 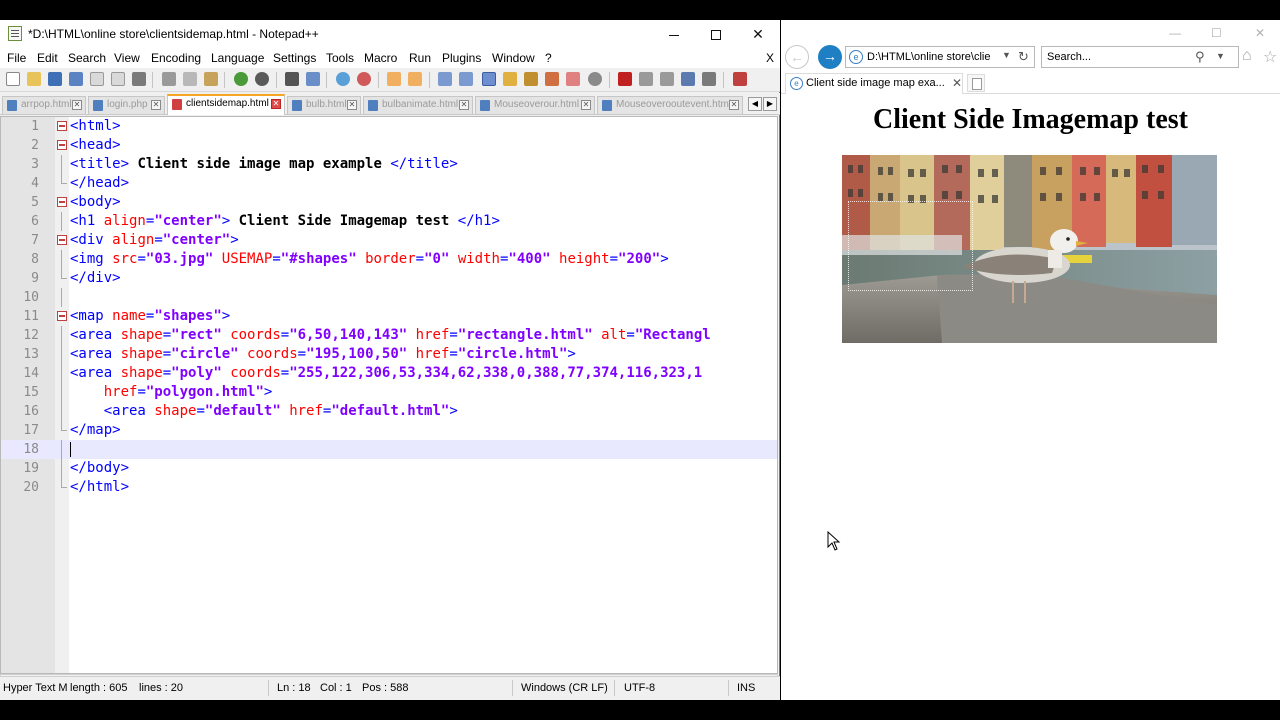 What do you see at coordinates (324, 105) in the screenshot?
I see `tab-bulb: bulb.html ✕` at bounding box center [324, 105].